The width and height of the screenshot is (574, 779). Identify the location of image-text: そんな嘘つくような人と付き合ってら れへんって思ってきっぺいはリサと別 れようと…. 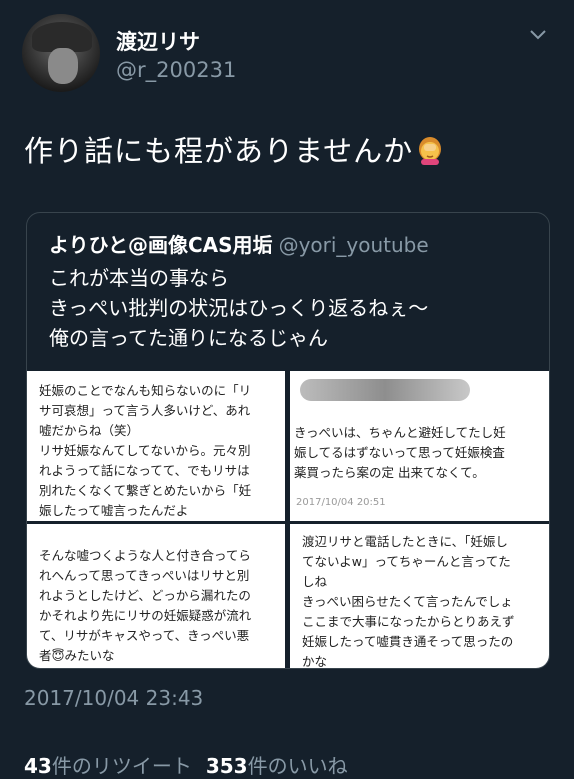
(145, 605).